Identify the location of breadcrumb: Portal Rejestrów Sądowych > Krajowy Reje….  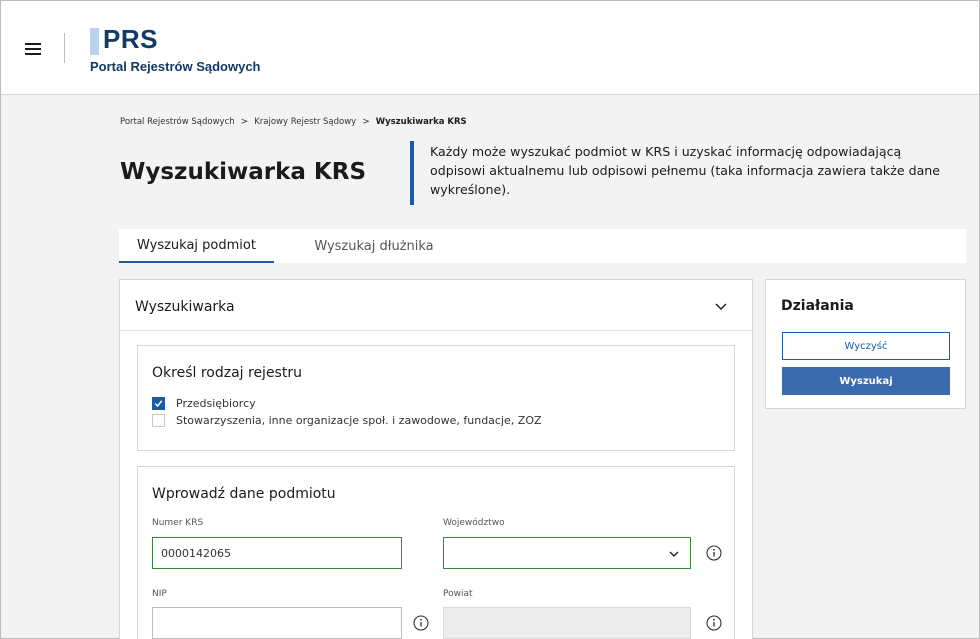
(293, 122).